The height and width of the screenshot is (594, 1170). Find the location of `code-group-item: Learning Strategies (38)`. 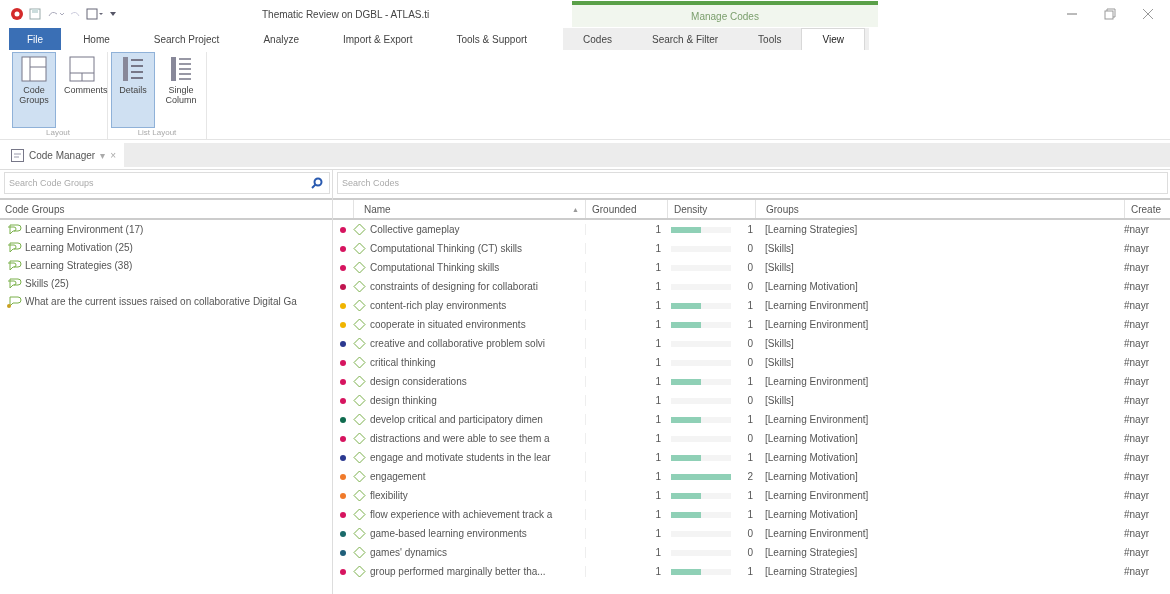

code-group-item: Learning Strategies (38) is located at coordinates (166, 265).